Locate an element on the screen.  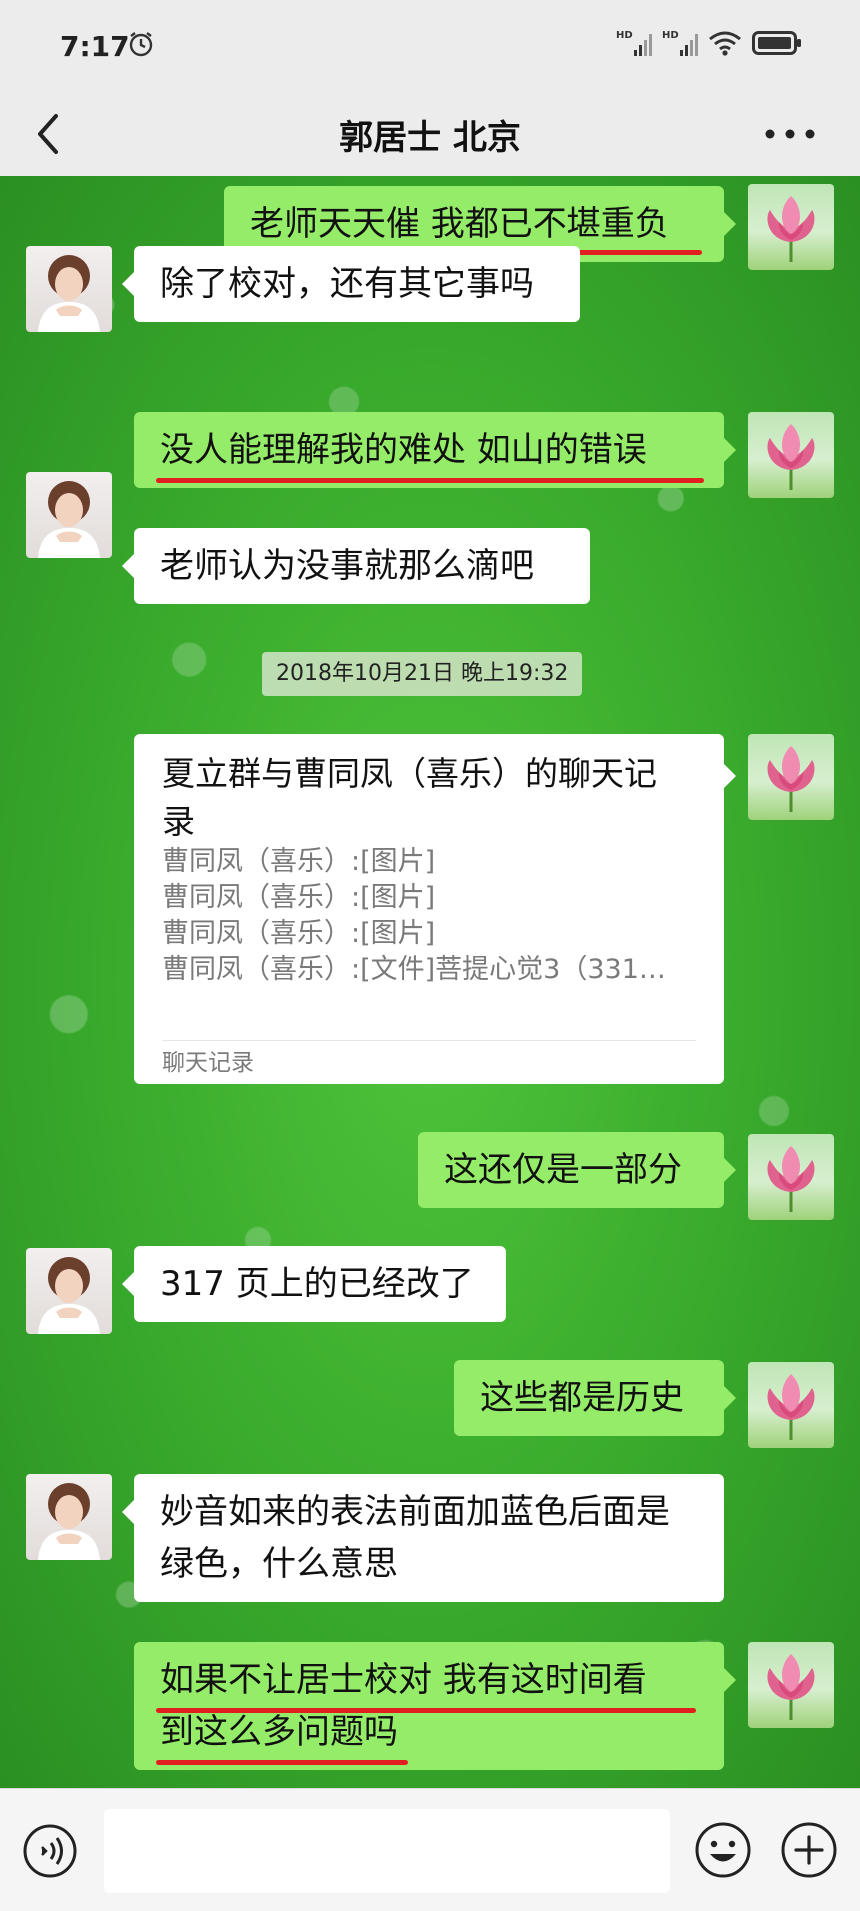
message-text-line: 妙音如来的表法前面加蓝色后面是 is located at coordinates (415, 1512).